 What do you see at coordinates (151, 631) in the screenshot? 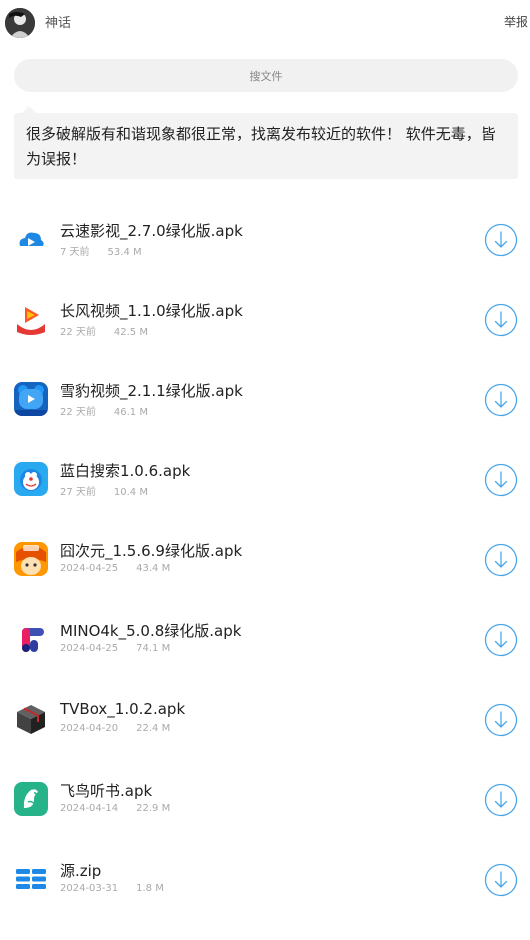
I see `file-name: MINO4k_5.0.8绿化版.apk` at bounding box center [151, 631].